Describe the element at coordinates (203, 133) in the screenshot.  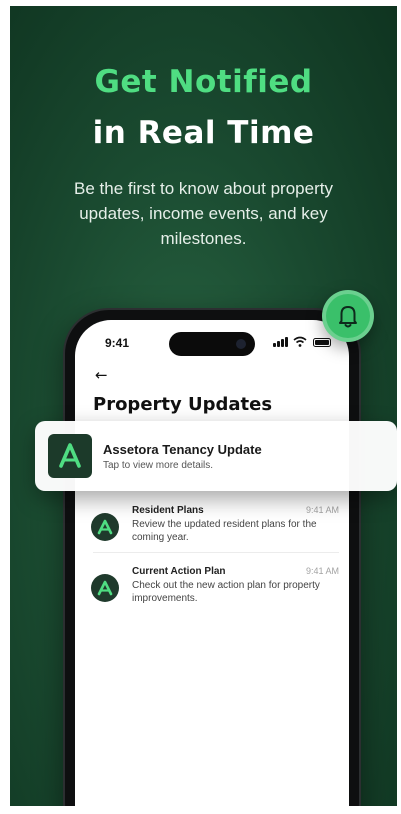
I see `headline-secondary: in Real Time` at that location.